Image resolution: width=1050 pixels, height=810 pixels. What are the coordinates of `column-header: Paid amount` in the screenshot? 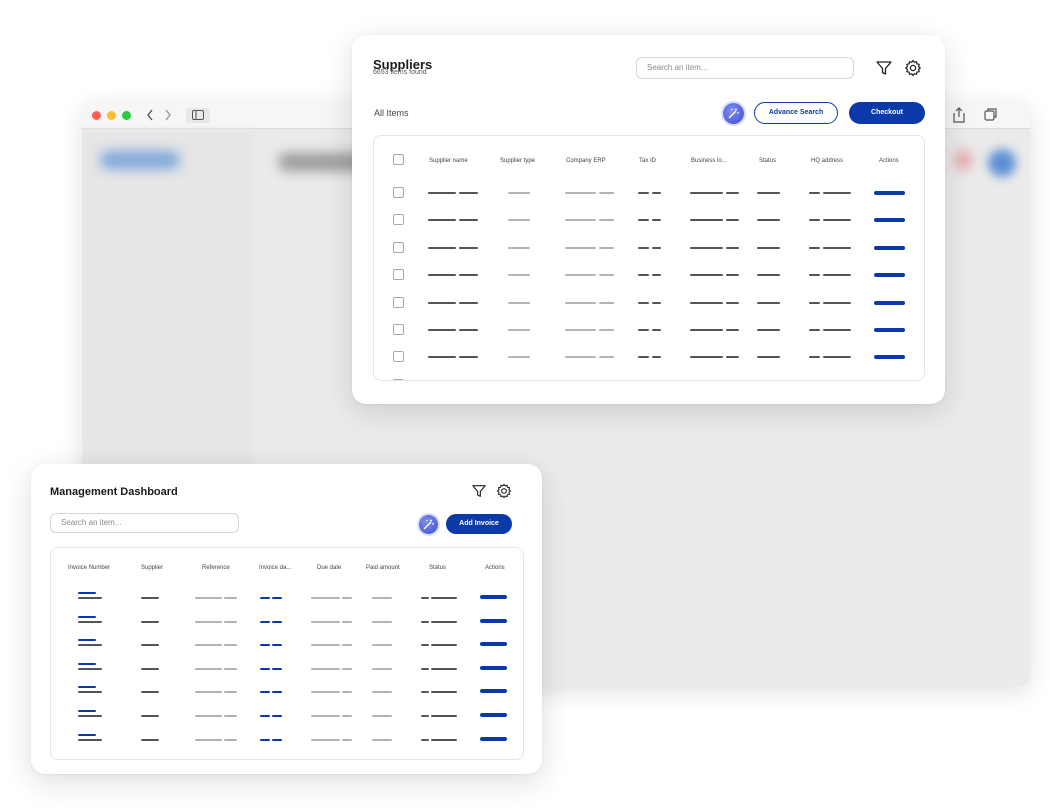 It's located at (383, 568).